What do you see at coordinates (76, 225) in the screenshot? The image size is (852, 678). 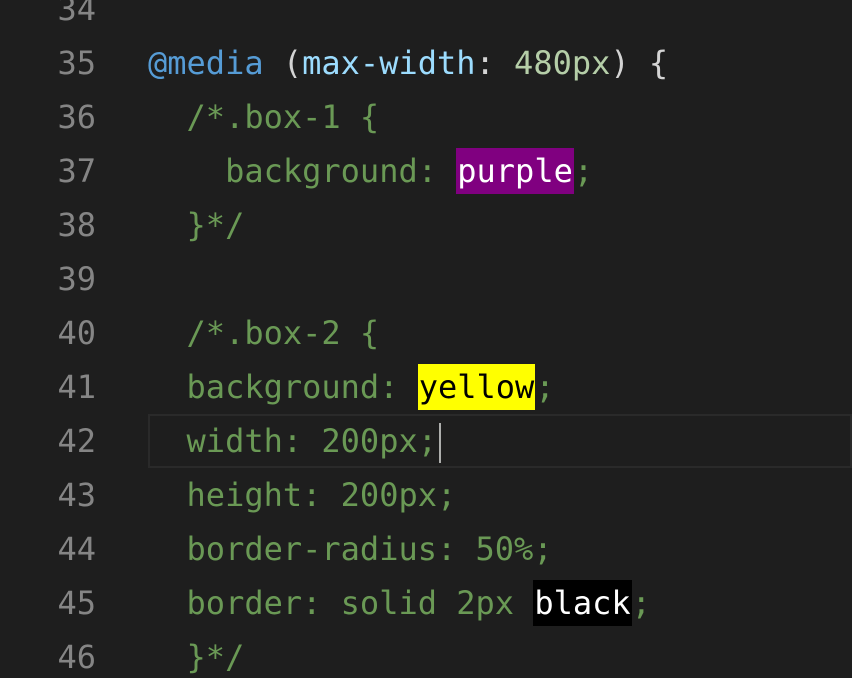 I see `line-number: 38` at bounding box center [76, 225].